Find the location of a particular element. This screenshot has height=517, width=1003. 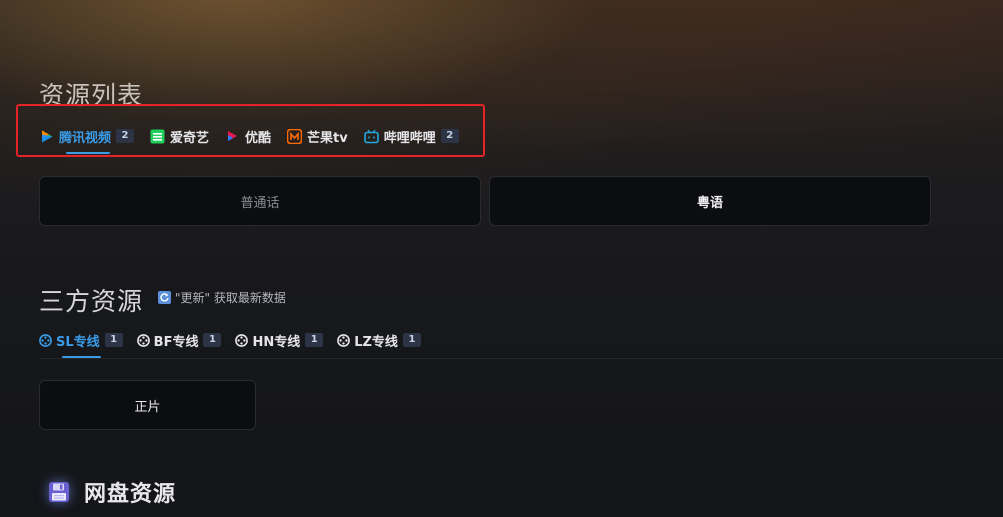

tab-bilibili: 哔哩哔哩 2 is located at coordinates (411, 136).